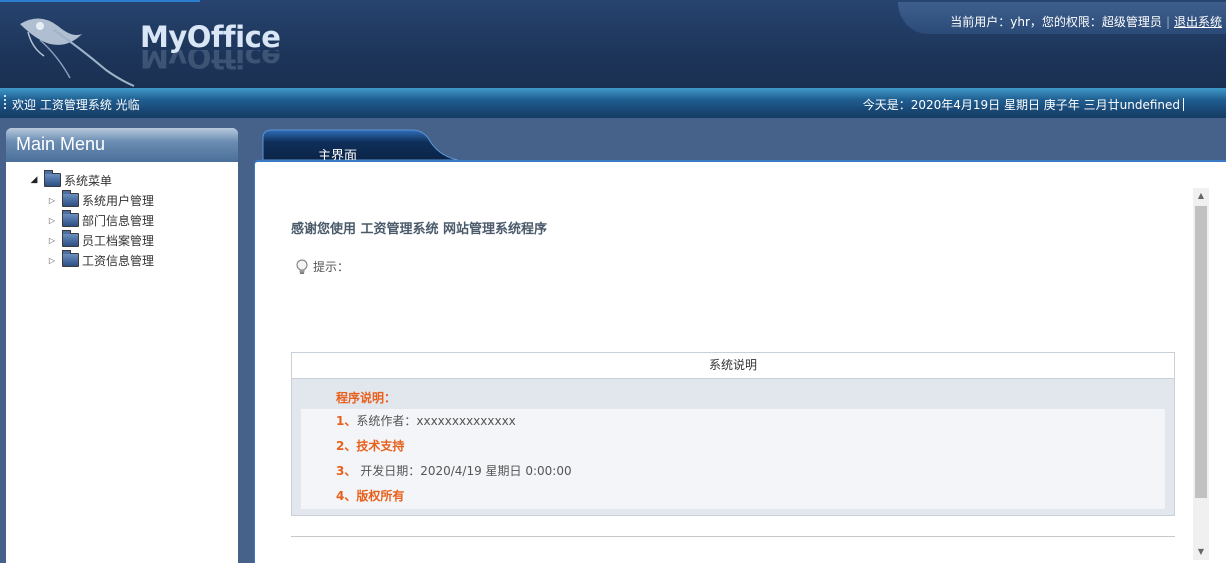 Image resolution: width=1226 pixels, height=563 pixels. Describe the element at coordinates (331, 267) in the screenshot. I see `tip-label: 提示：` at that location.